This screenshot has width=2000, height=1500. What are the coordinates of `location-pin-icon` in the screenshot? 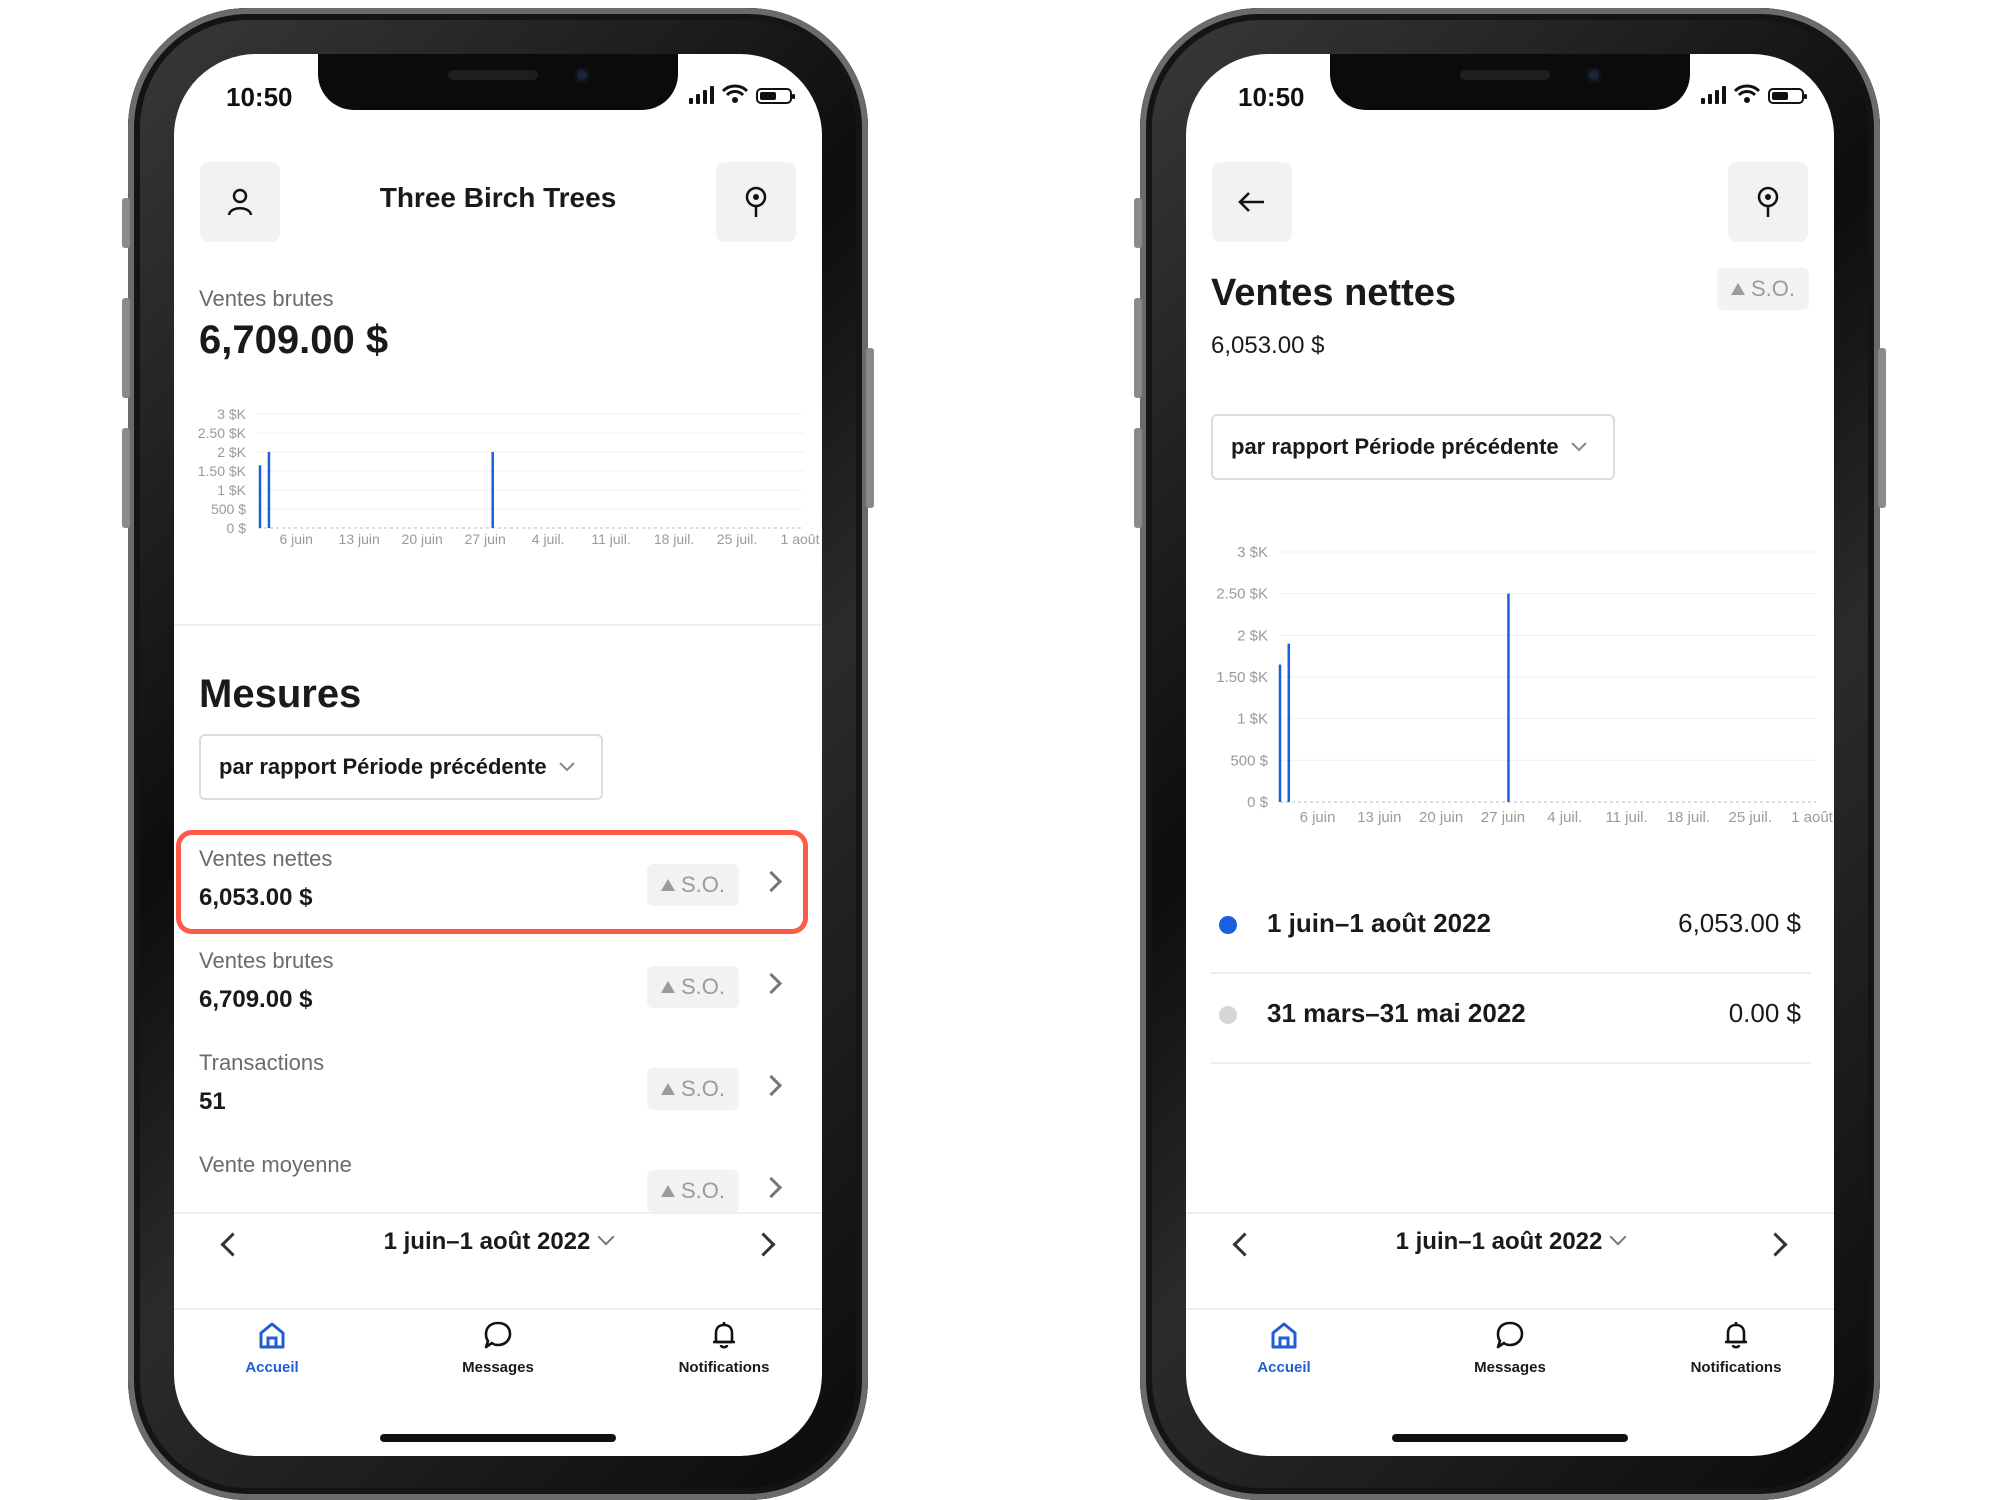 It's located at (756, 201).